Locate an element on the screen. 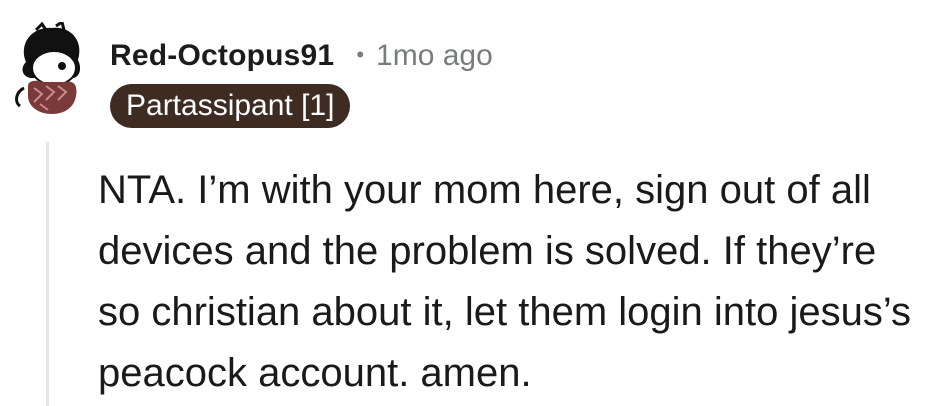 This screenshot has width=928, height=406. username-link: Red-Octopus91 is located at coordinates (222, 56).